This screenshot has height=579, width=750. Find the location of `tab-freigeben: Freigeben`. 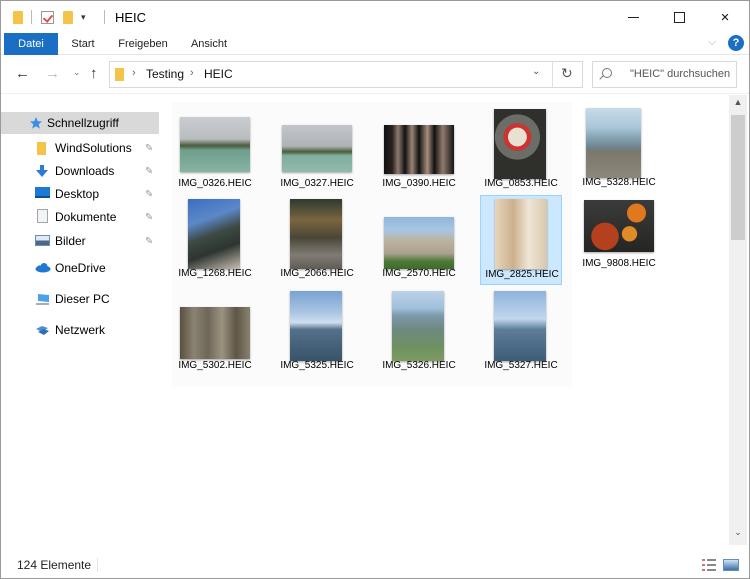

tab-freigeben: Freigeben is located at coordinates (143, 44).